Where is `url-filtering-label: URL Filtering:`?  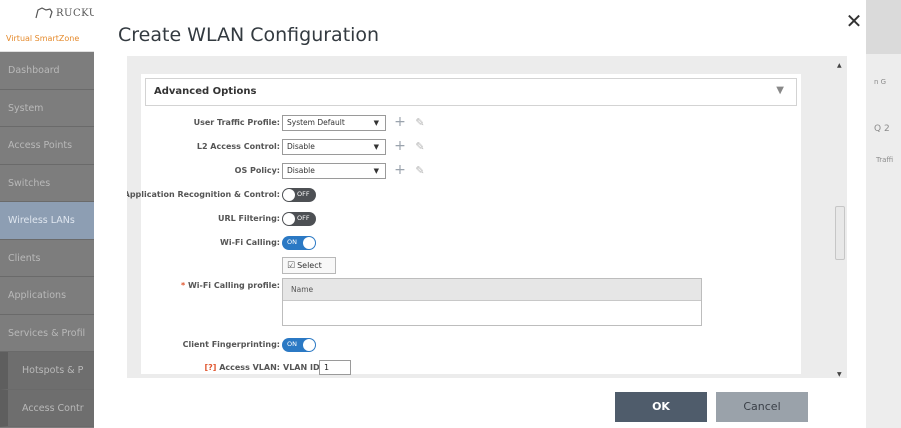
url-filtering-label: URL Filtering: is located at coordinates (248, 218).